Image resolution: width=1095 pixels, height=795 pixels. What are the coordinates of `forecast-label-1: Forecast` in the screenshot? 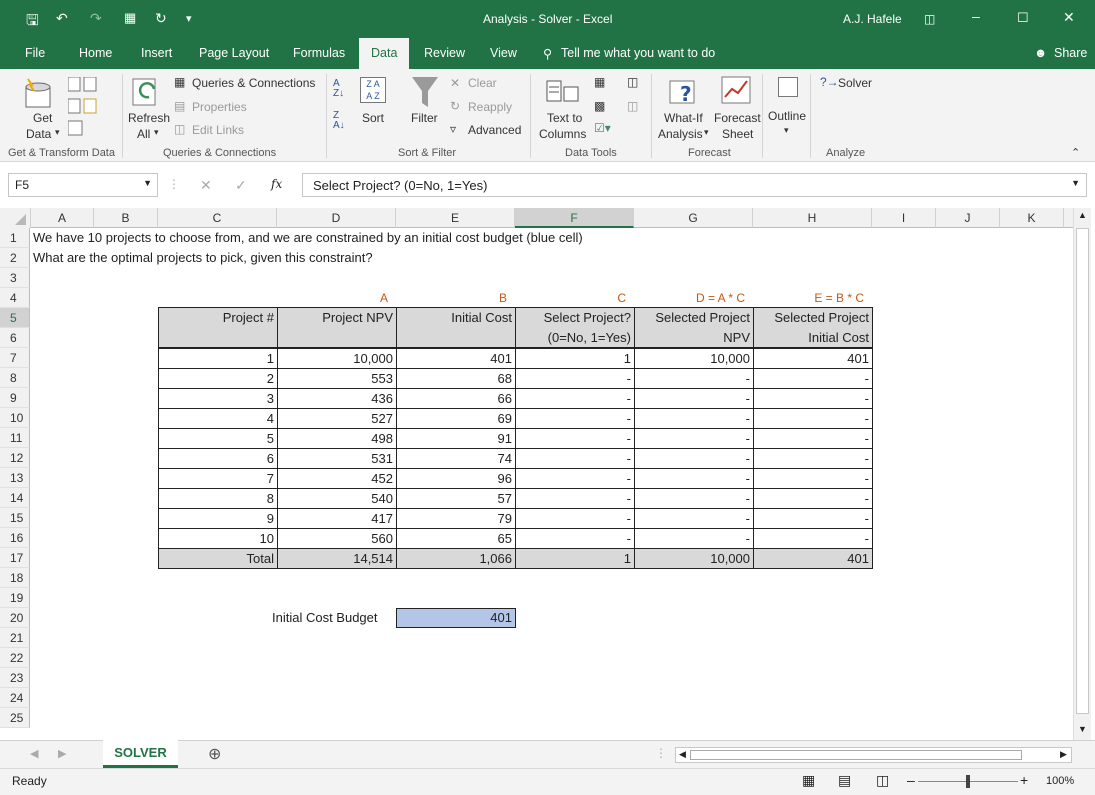 It's located at (737, 118).